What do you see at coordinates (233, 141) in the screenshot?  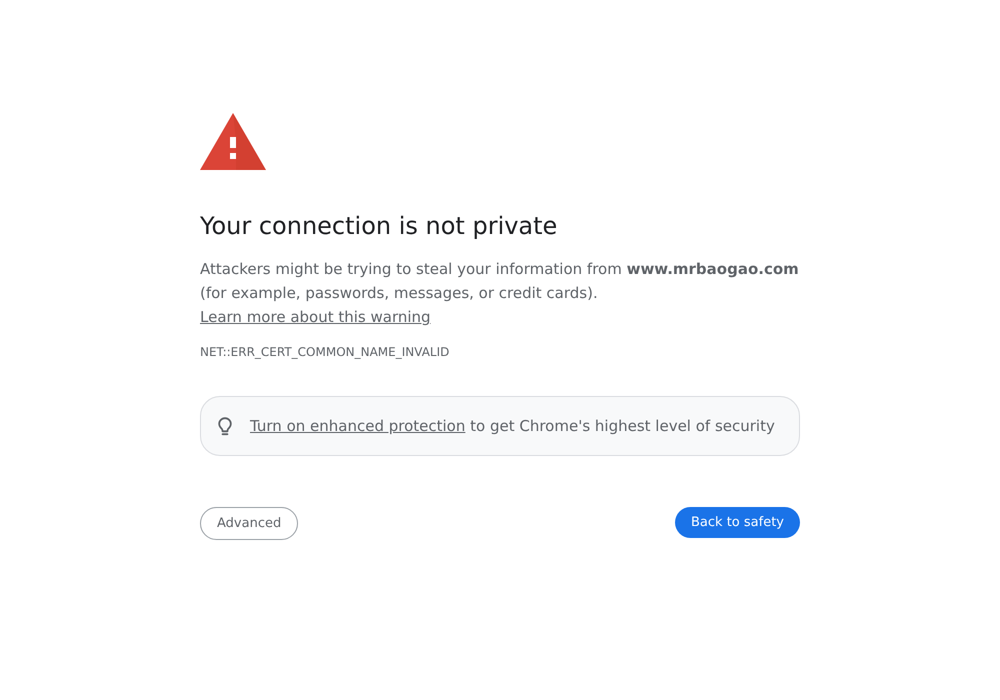 I see `warning-triangle-icon` at bounding box center [233, 141].